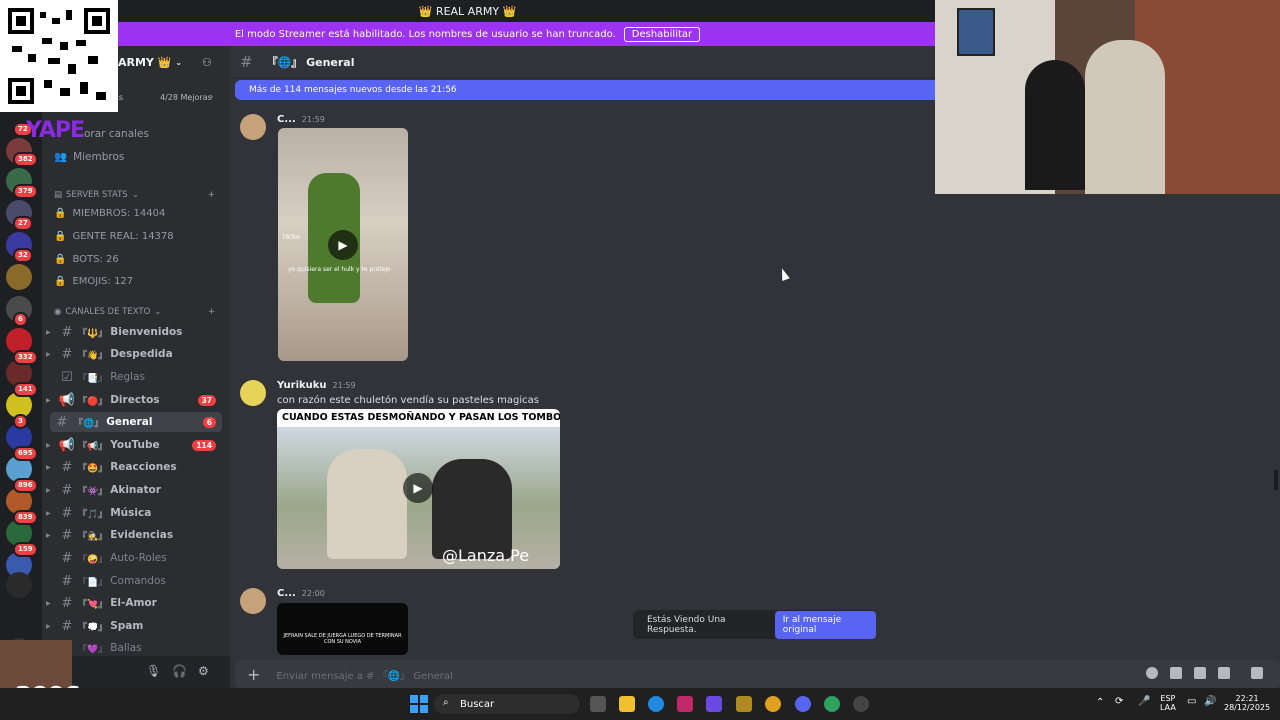  Describe the element at coordinates (472, 509) in the screenshot. I see `video-thumbnail` at that location.